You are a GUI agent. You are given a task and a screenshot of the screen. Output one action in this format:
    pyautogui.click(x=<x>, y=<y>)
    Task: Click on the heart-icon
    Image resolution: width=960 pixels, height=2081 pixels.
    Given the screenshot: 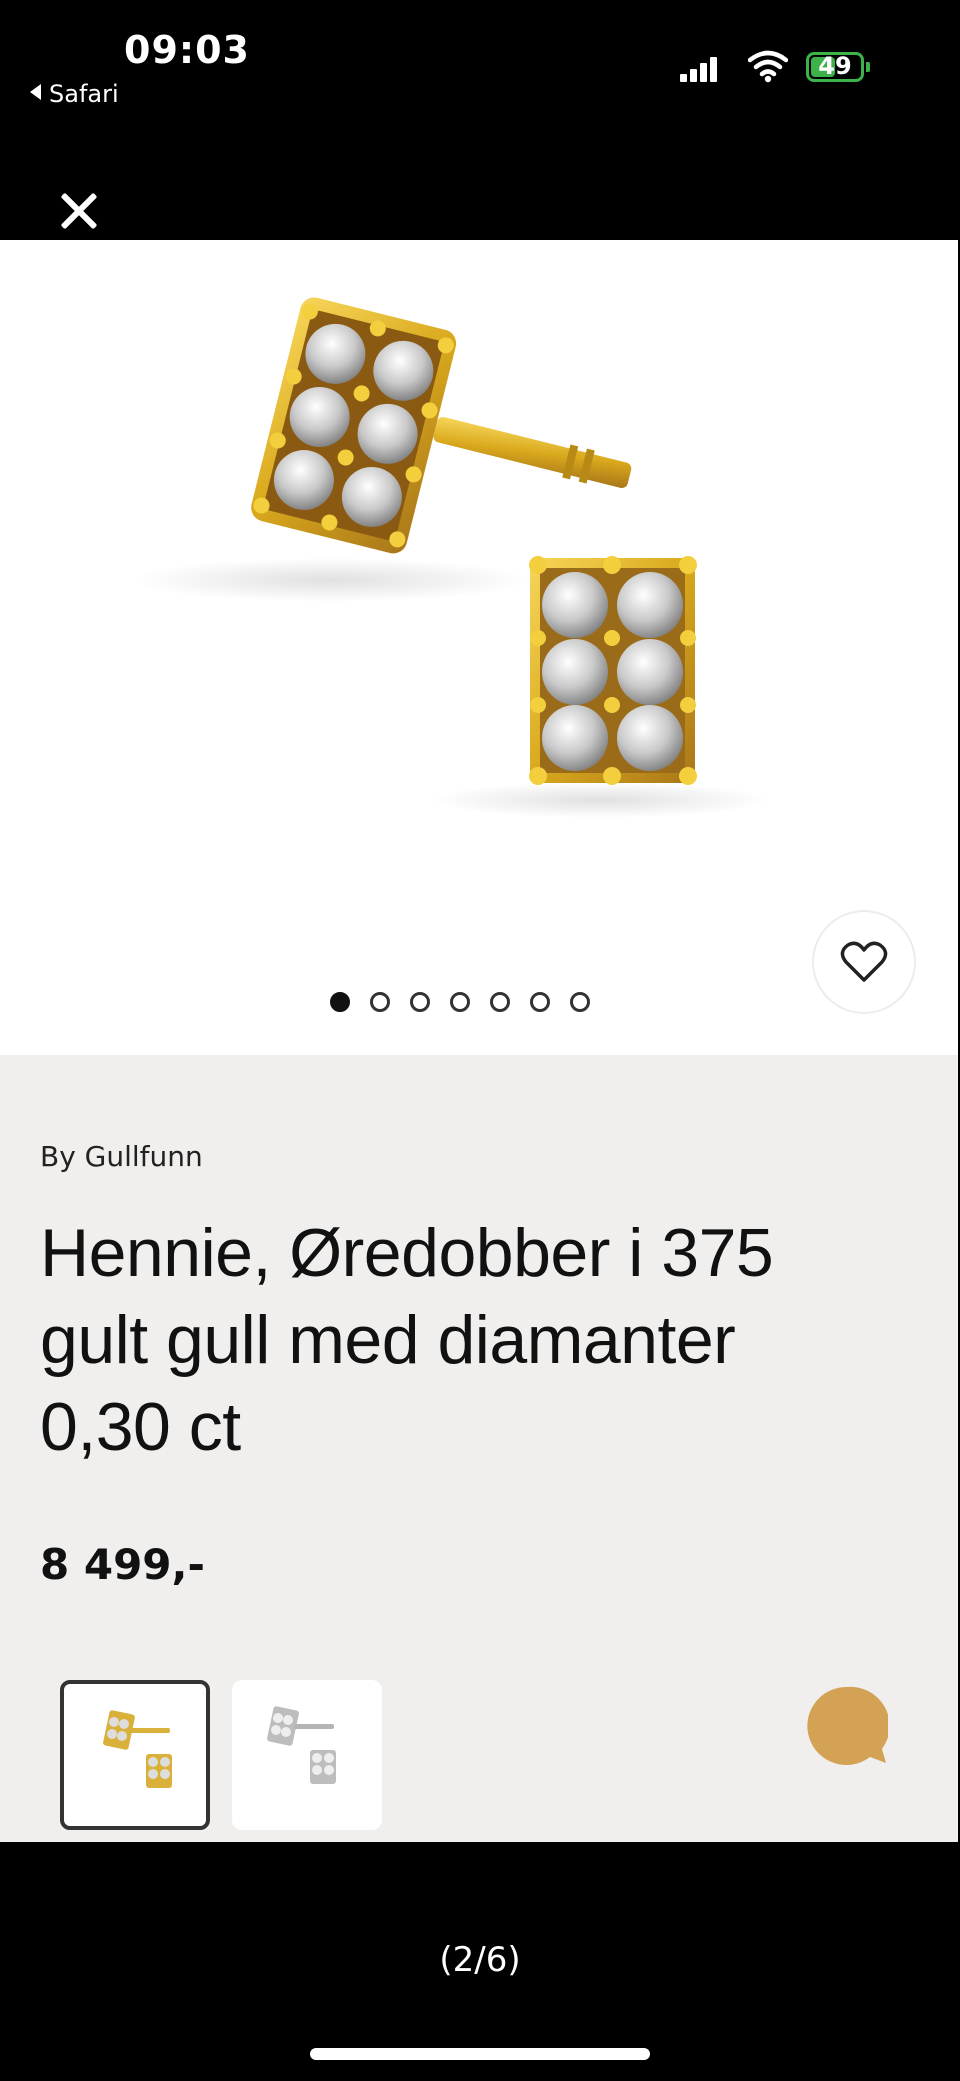 What is the action you would take?
    pyautogui.click(x=864, y=961)
    